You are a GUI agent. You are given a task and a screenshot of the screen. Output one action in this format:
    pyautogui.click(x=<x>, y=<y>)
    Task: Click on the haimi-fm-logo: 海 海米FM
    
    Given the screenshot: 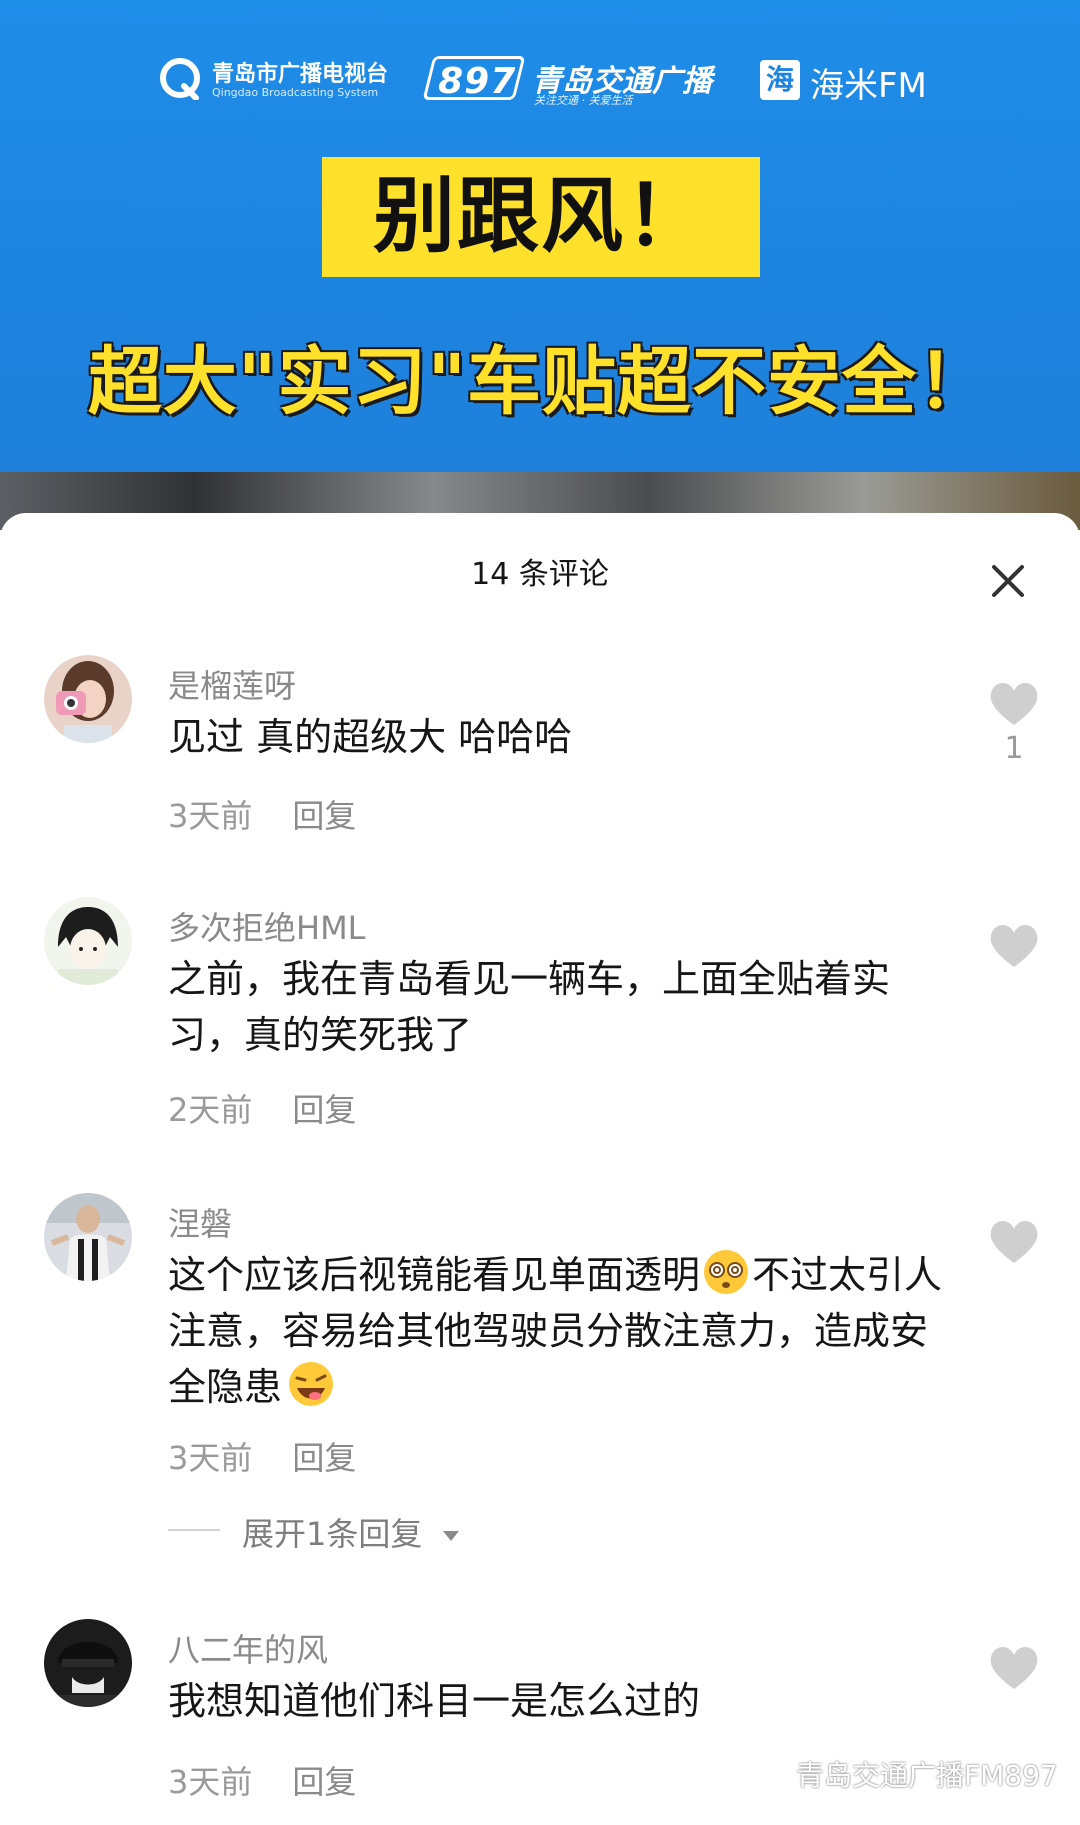 What is the action you would take?
    pyautogui.click(x=845, y=82)
    